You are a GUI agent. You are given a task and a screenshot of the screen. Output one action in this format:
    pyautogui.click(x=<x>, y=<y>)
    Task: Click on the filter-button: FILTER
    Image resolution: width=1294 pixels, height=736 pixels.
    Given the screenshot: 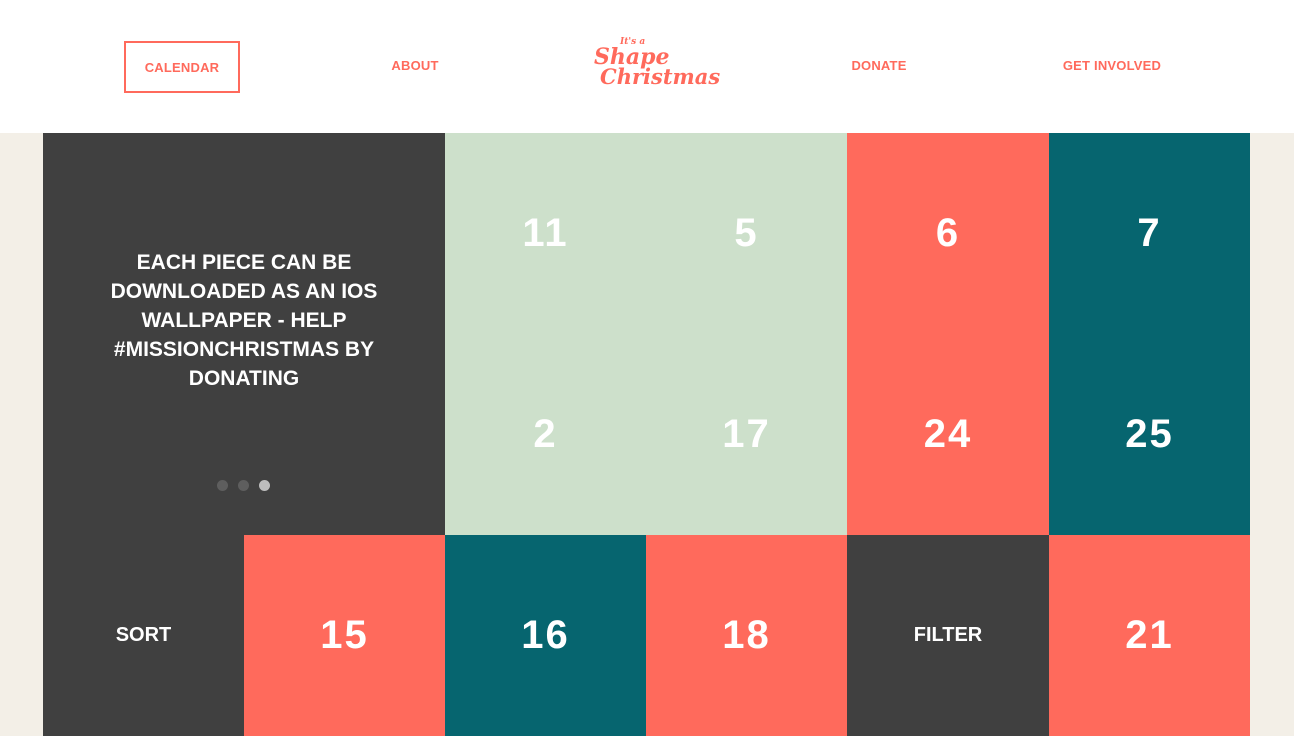 What is the action you would take?
    pyautogui.click(x=948, y=635)
    